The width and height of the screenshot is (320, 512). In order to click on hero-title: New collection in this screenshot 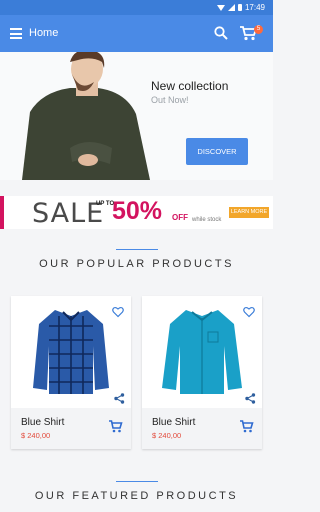, I will do `click(190, 86)`.